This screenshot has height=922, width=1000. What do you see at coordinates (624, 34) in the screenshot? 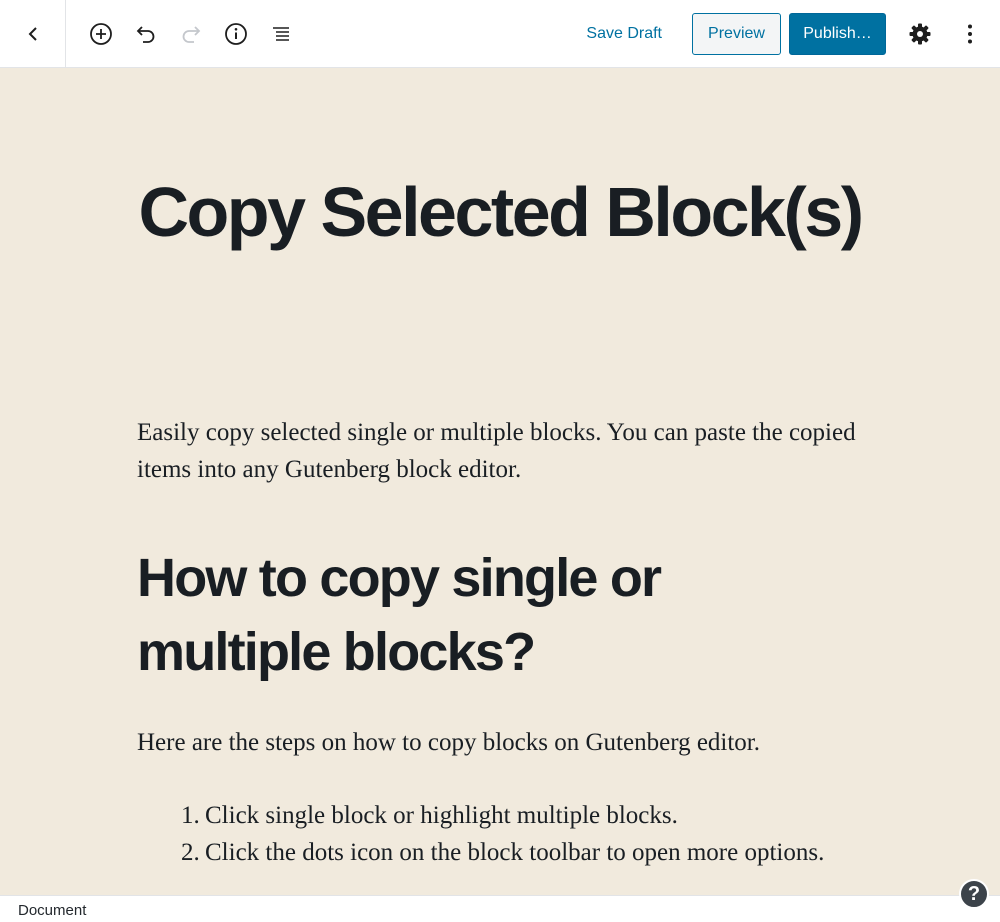
I see `save-draft-button: Save Draft` at bounding box center [624, 34].